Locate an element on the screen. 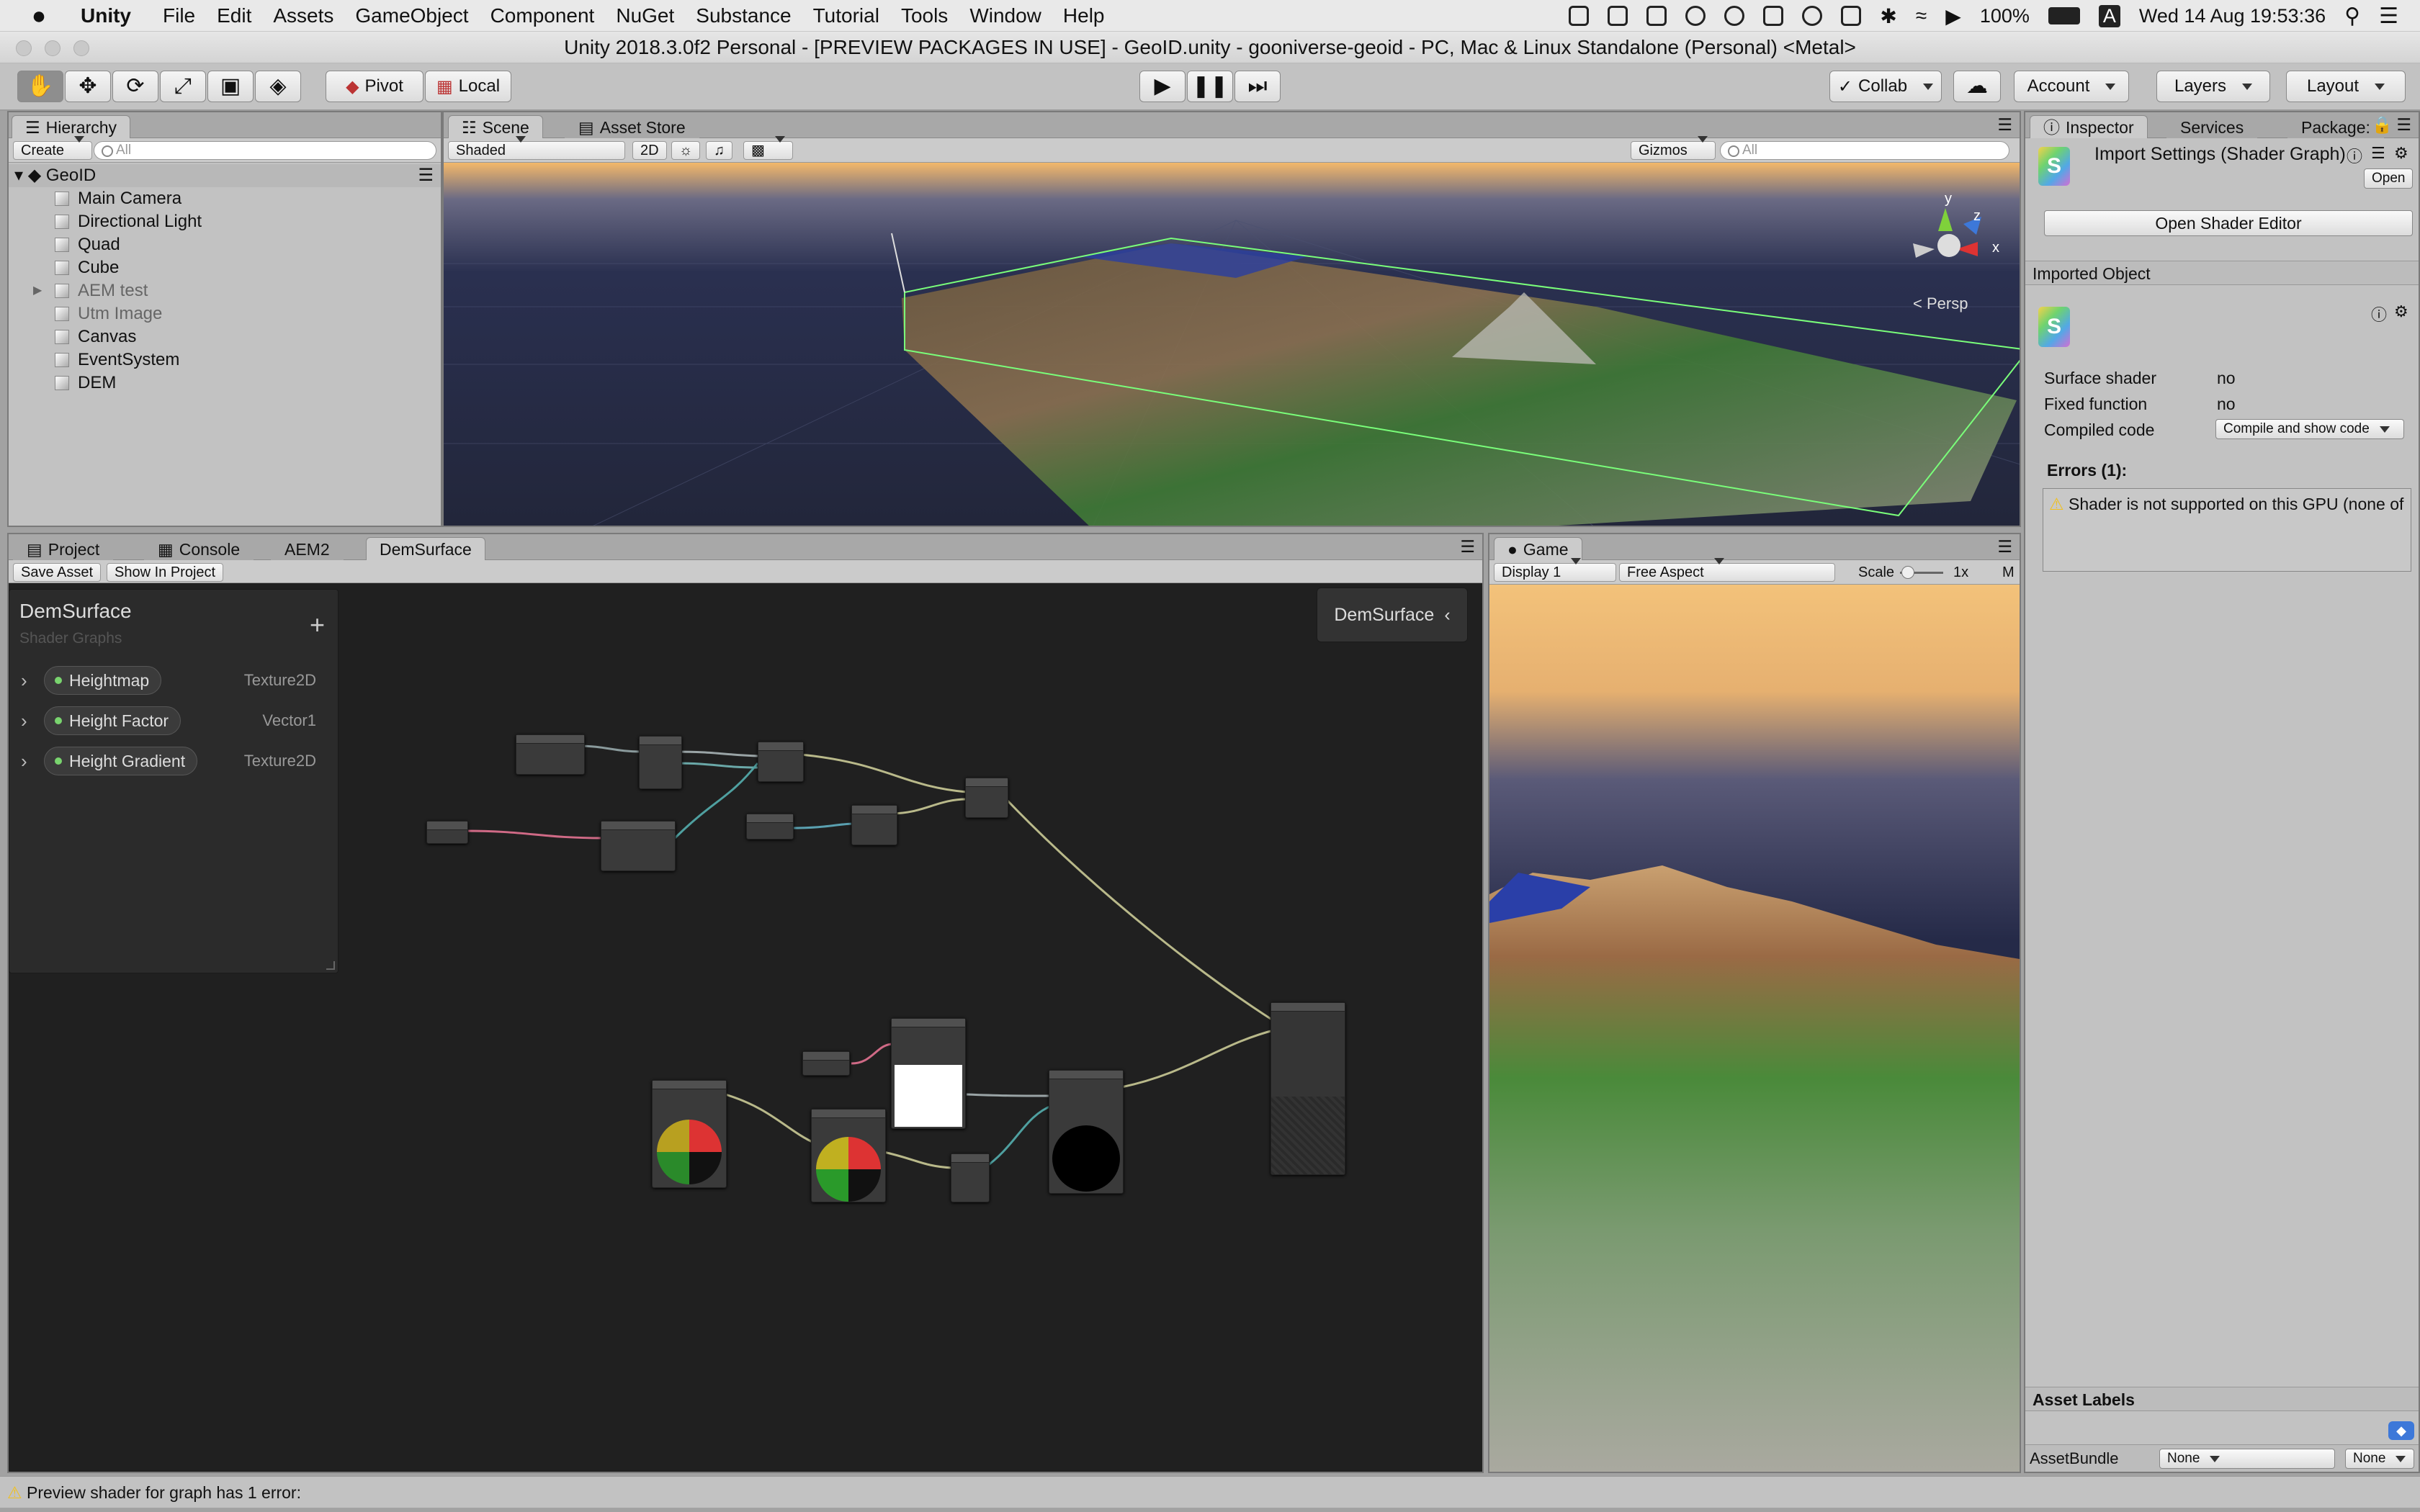 The image size is (2420, 1512). menu-app-name: Unity is located at coordinates (106, 15).